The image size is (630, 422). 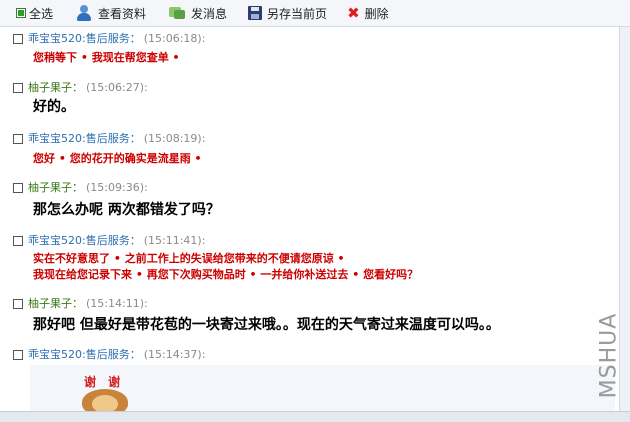 What do you see at coordinates (174, 240) in the screenshot?
I see `message-time: (15:11:41):` at bounding box center [174, 240].